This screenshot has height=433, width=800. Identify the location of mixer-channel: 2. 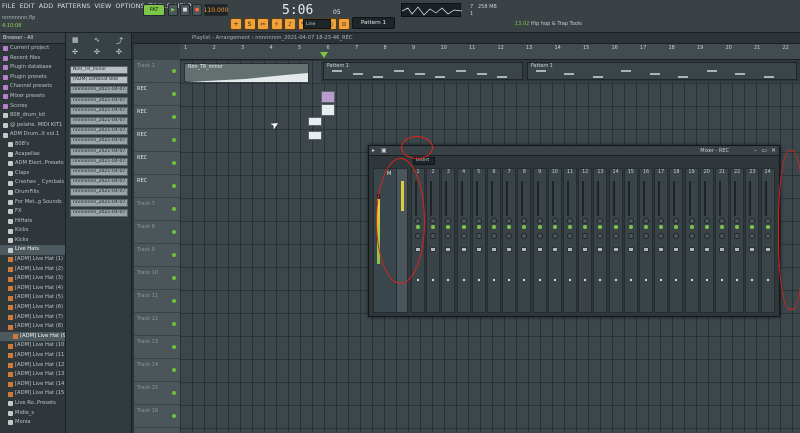
(433, 240).